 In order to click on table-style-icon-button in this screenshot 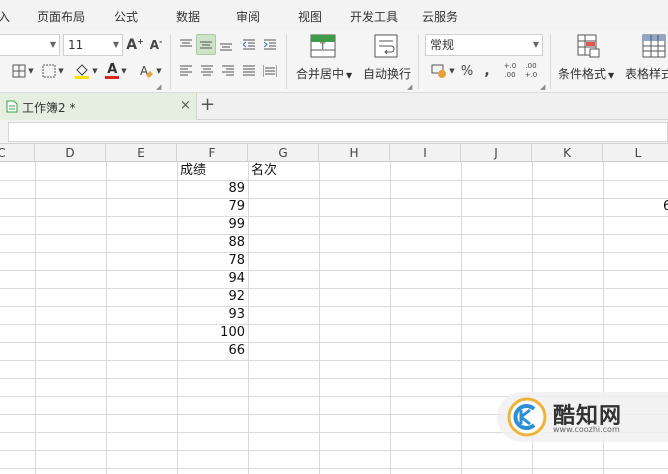, I will do `click(654, 46)`.